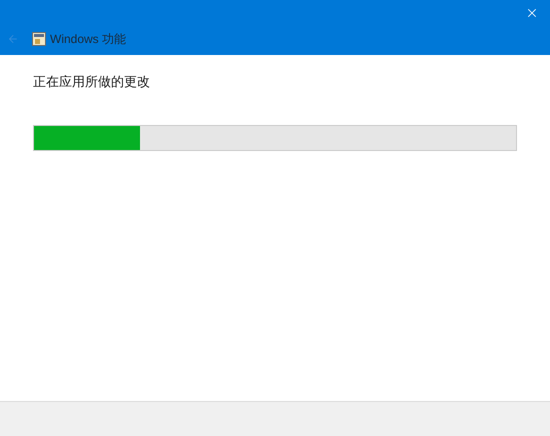  What do you see at coordinates (88, 39) in the screenshot?
I see `window-title: Windows 功能` at bounding box center [88, 39].